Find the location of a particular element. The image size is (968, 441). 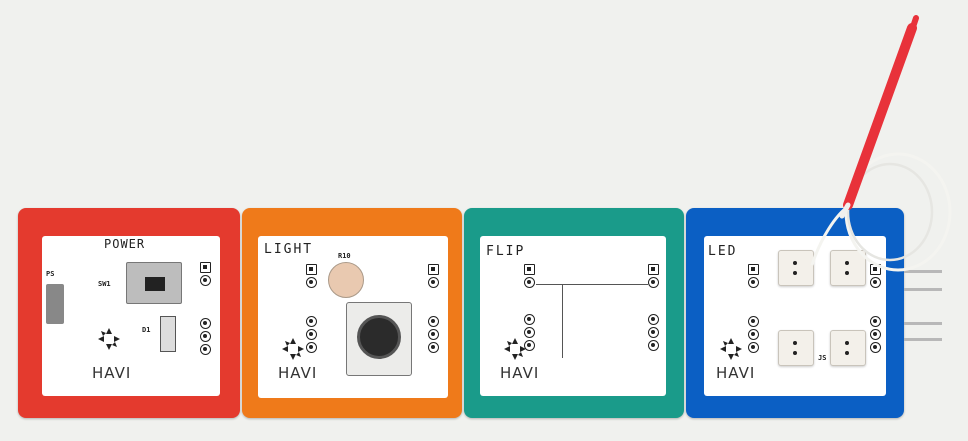

probe-pen-icon is located at coordinates (881, 143).